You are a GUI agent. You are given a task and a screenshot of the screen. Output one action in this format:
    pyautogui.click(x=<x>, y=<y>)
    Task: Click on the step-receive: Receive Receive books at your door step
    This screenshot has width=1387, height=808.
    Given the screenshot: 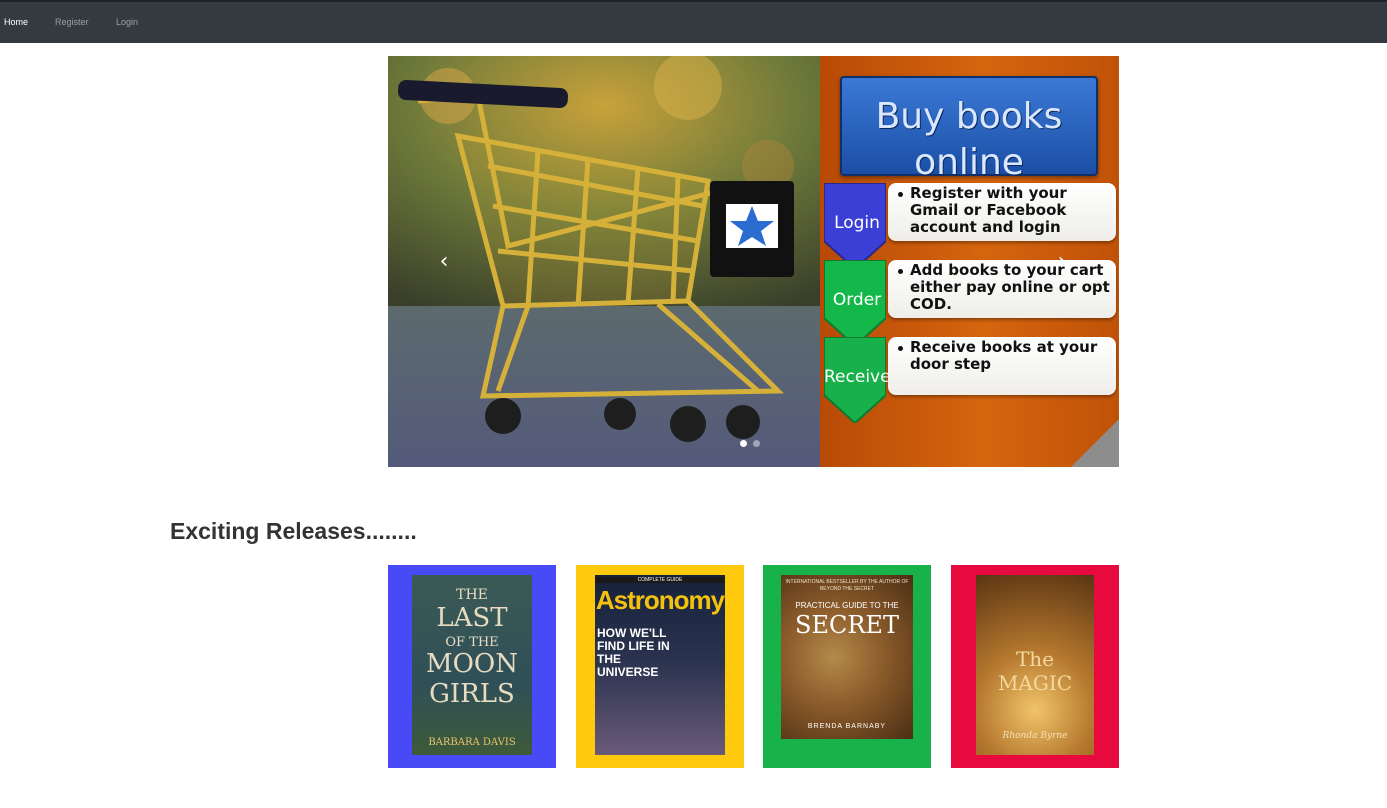 What is the action you would take?
    pyautogui.click(x=970, y=380)
    